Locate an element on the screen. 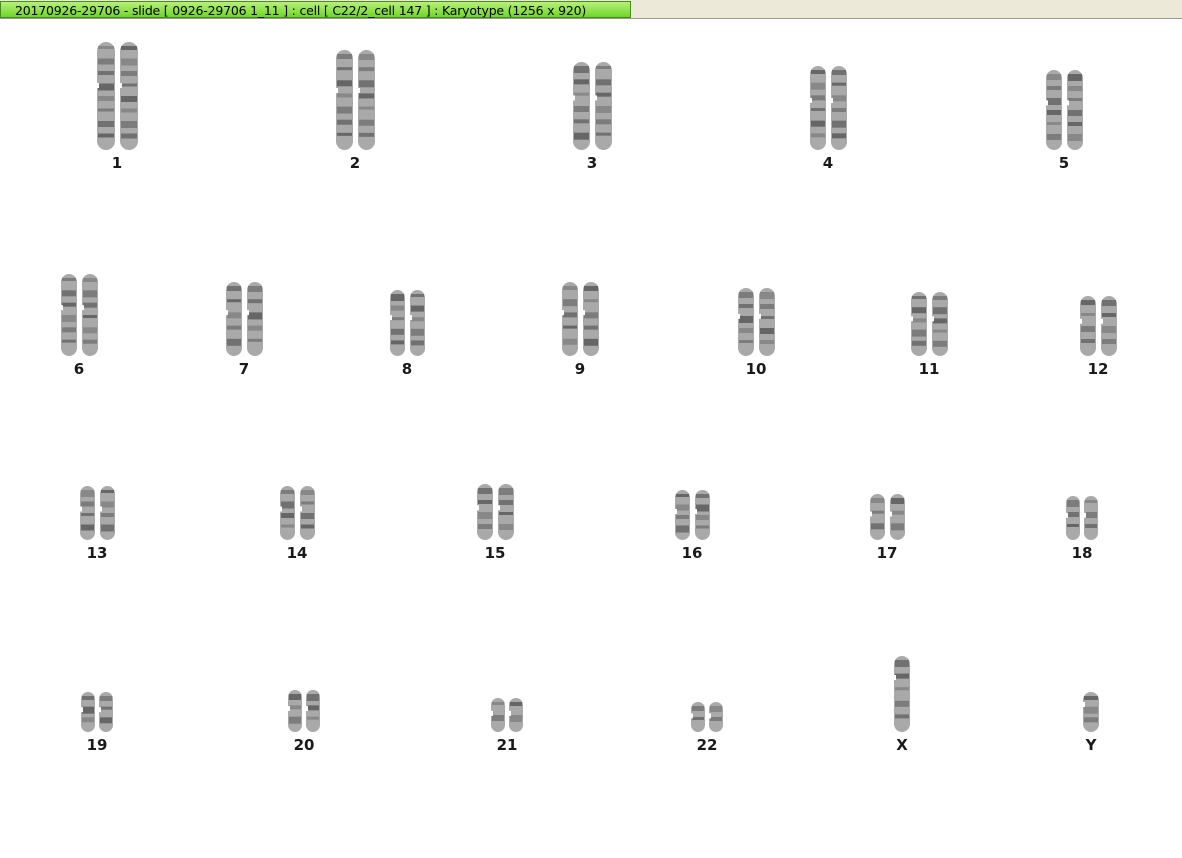 The image size is (1182, 858). chromosome-pair-Y is located at coordinates (1090, 712).